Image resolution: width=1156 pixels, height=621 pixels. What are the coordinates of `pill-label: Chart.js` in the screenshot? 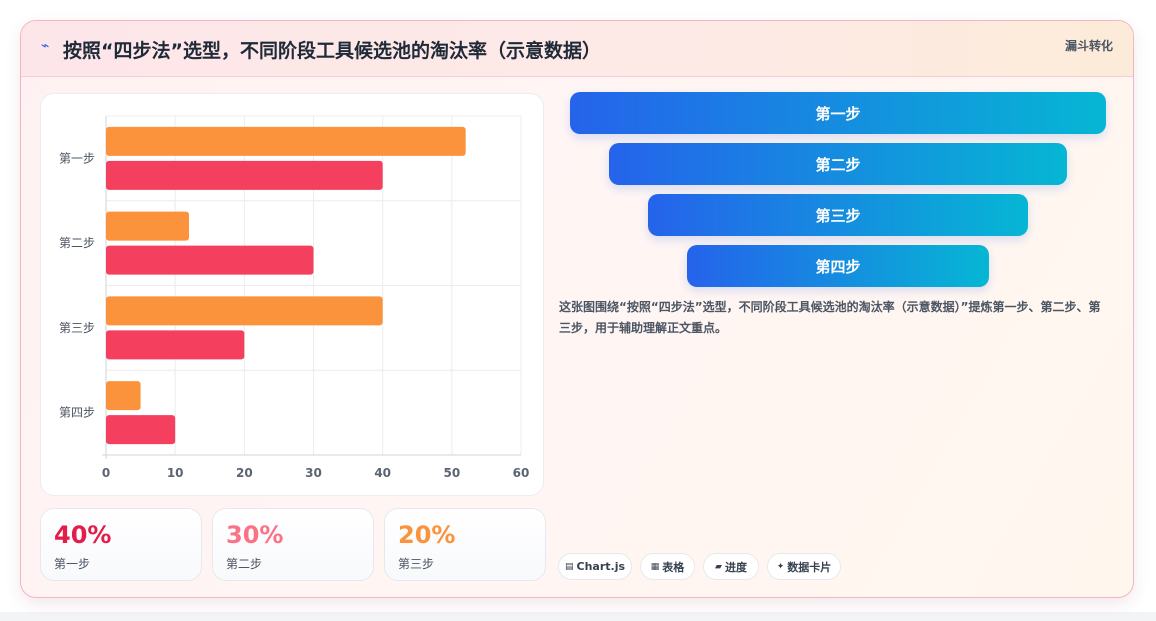 It's located at (601, 566).